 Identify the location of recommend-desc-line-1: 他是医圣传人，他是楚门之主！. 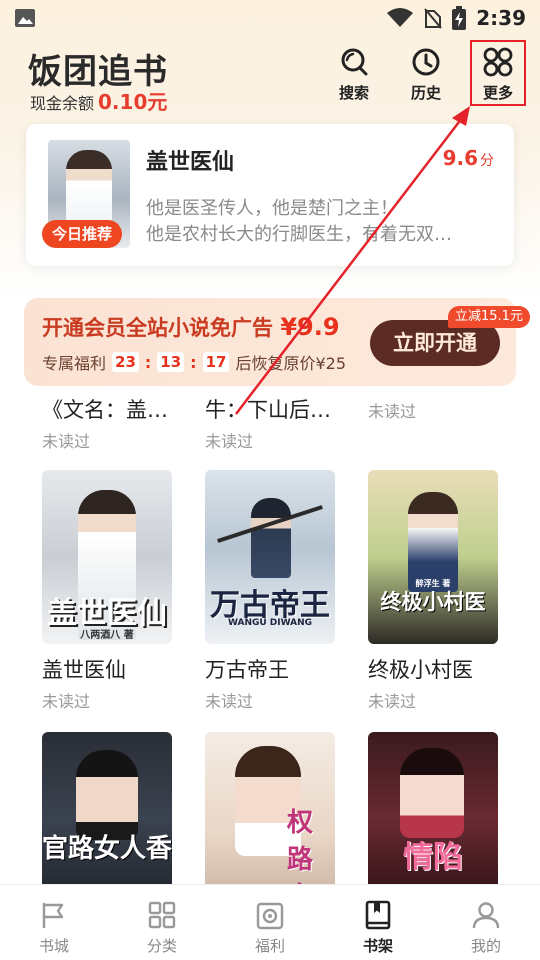
(272, 208).